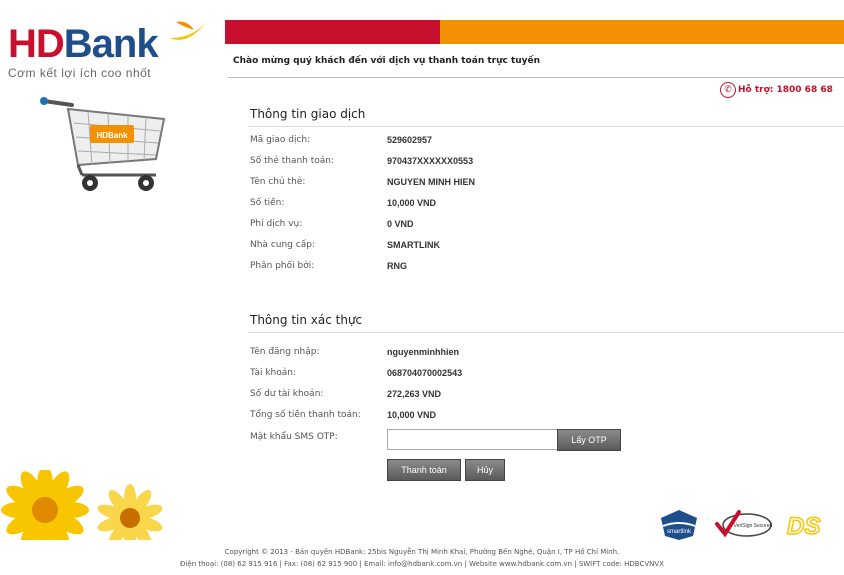  I want to click on info-value: SMARTLINK, so click(413, 245).